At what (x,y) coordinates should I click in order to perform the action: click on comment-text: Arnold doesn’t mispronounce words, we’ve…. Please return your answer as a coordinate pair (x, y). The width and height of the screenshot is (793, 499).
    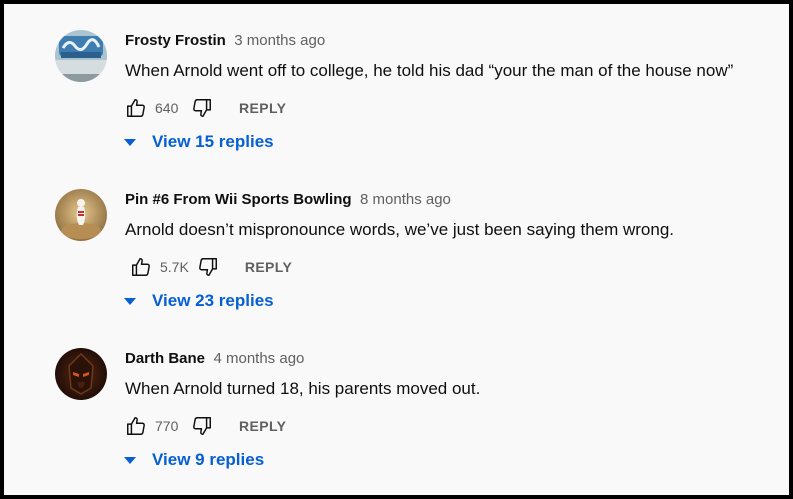
    Looking at the image, I should click on (400, 229).